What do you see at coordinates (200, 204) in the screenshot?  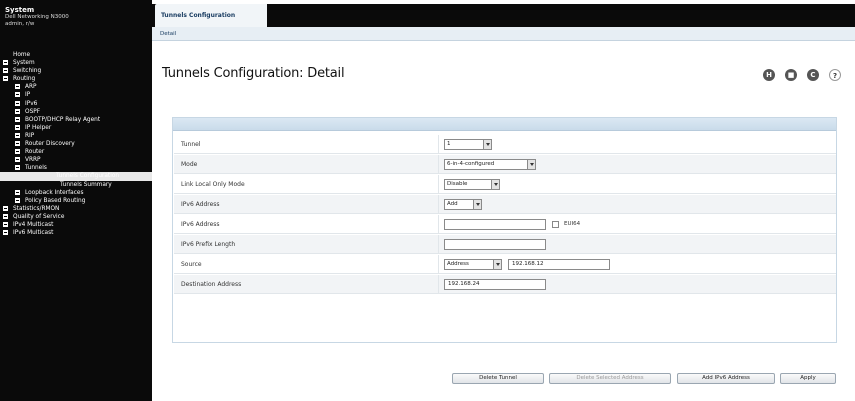 I see `ipv6-address-type-label: IPv6 Address` at bounding box center [200, 204].